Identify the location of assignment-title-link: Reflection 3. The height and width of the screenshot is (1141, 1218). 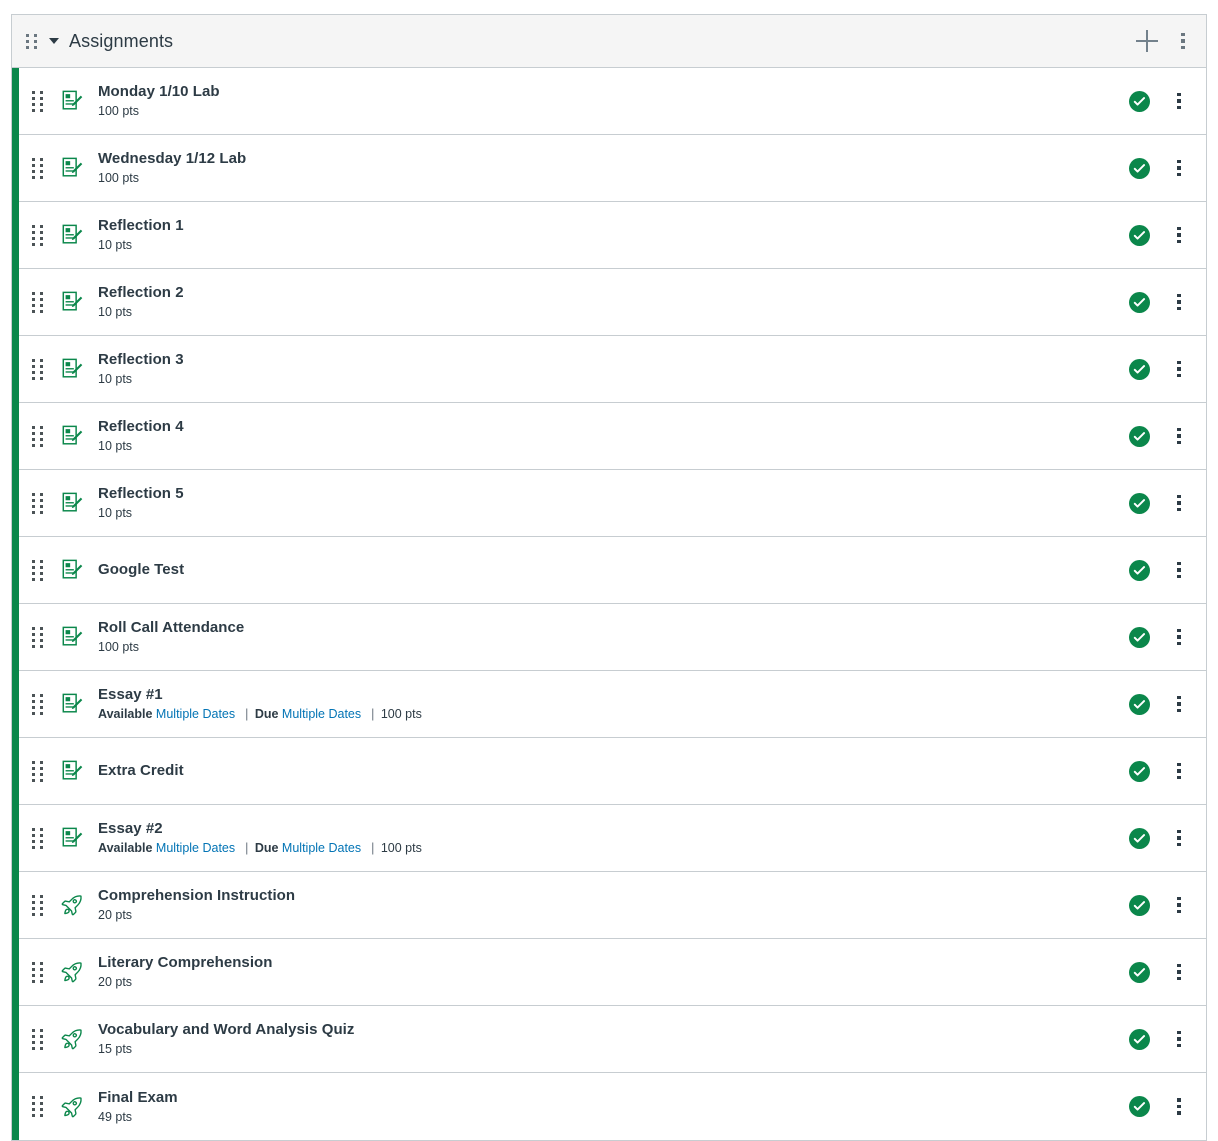
(613, 360).